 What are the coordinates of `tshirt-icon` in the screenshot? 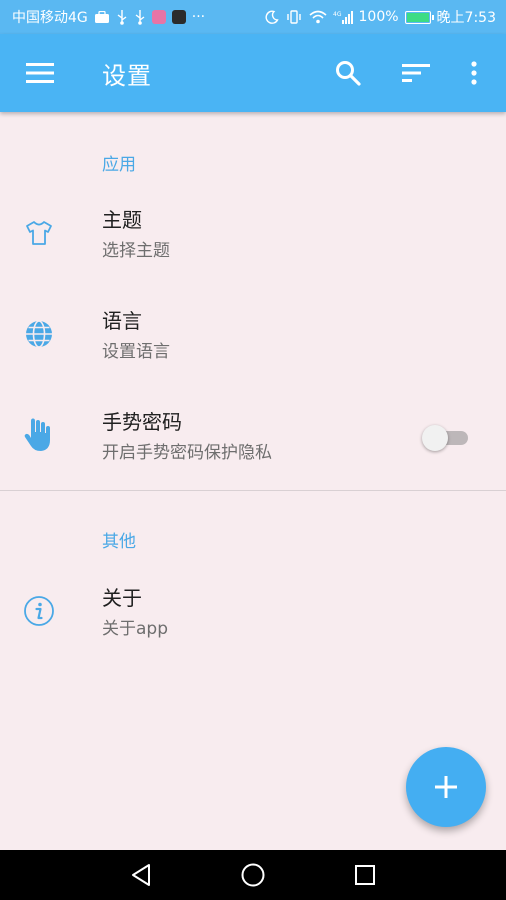 It's located at (39, 233).